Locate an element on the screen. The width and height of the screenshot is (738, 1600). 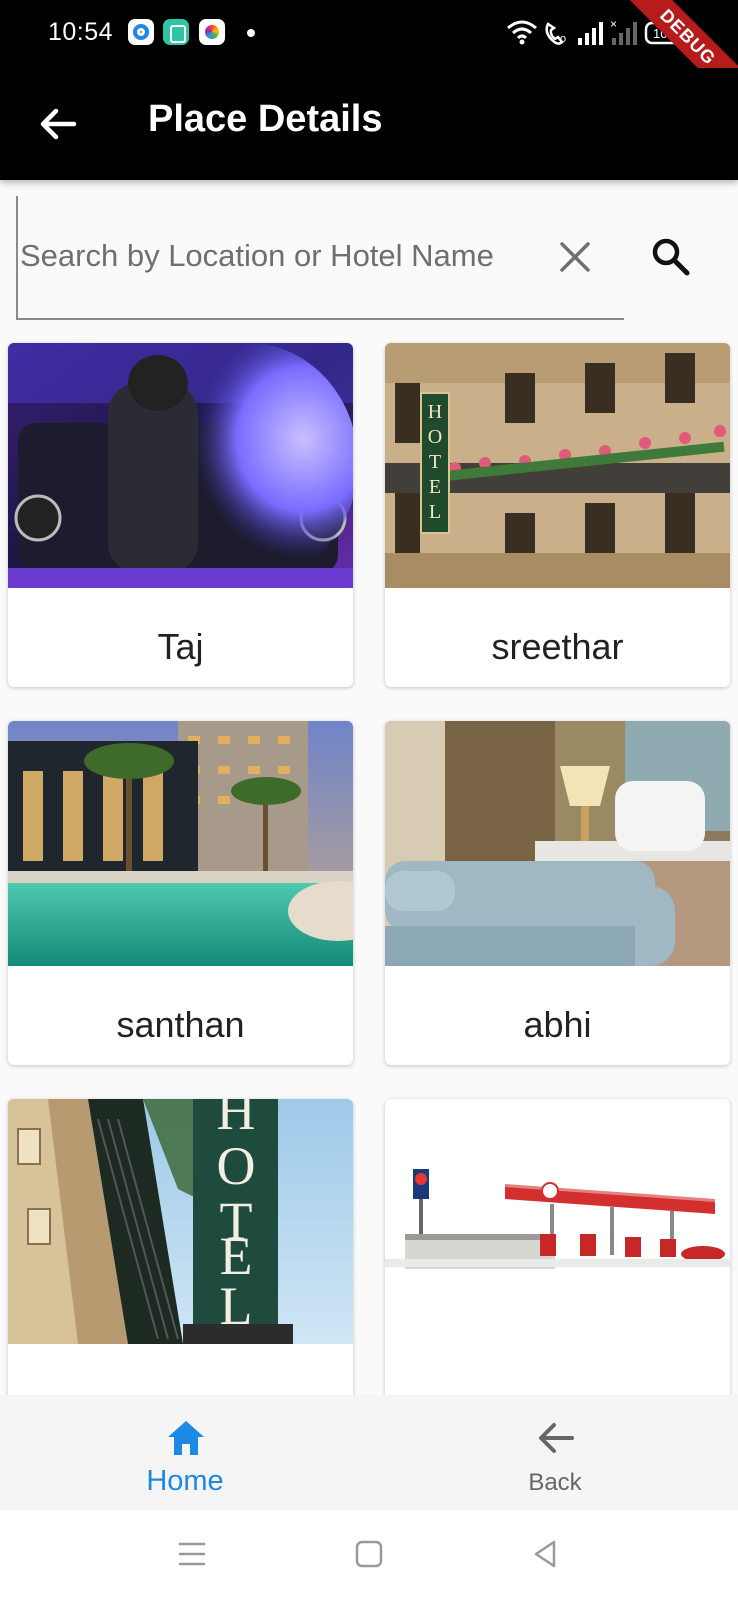
place-card: abhi is located at coordinates (557, 893).